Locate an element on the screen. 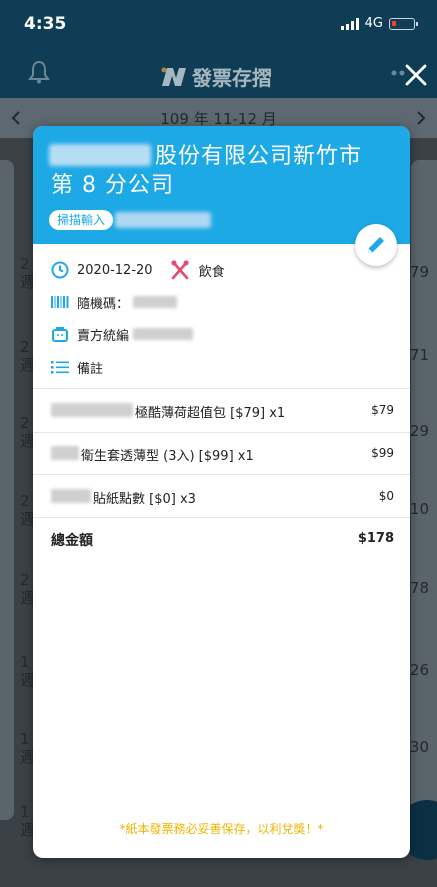  signal-icon is located at coordinates (349, 23).